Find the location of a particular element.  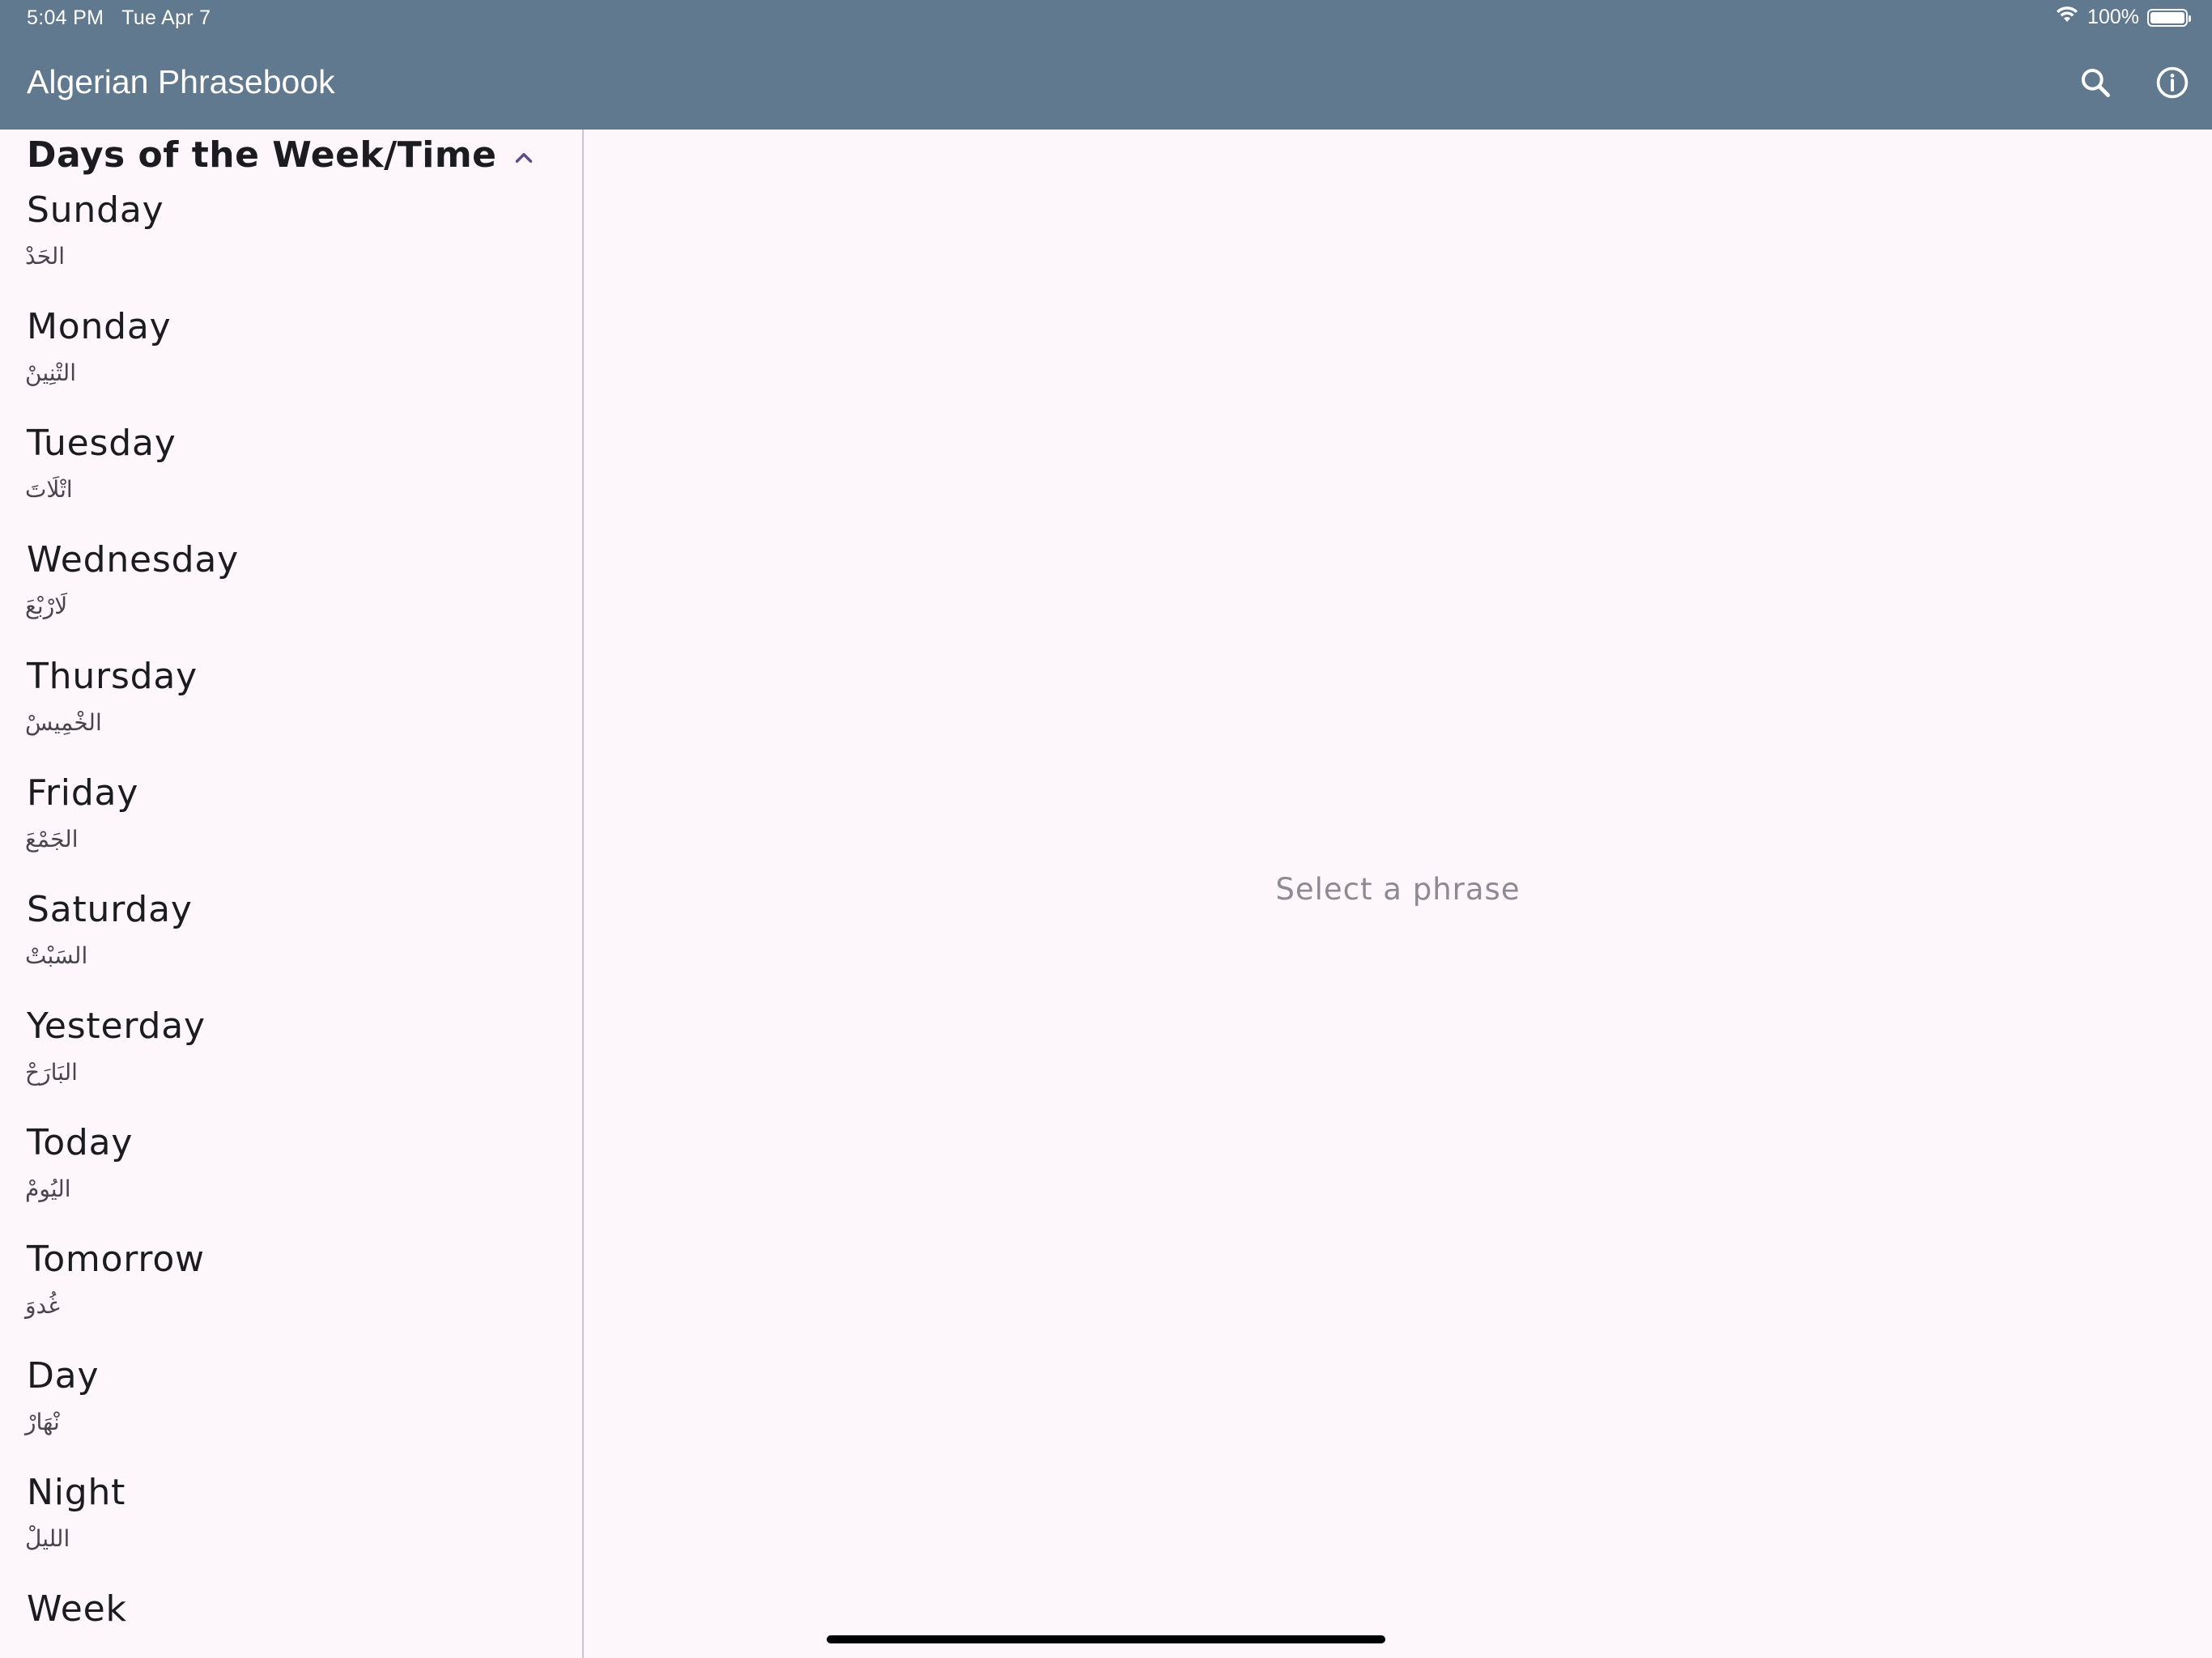

list-item: Yesterday البَارَحْ is located at coordinates (291, 1062).